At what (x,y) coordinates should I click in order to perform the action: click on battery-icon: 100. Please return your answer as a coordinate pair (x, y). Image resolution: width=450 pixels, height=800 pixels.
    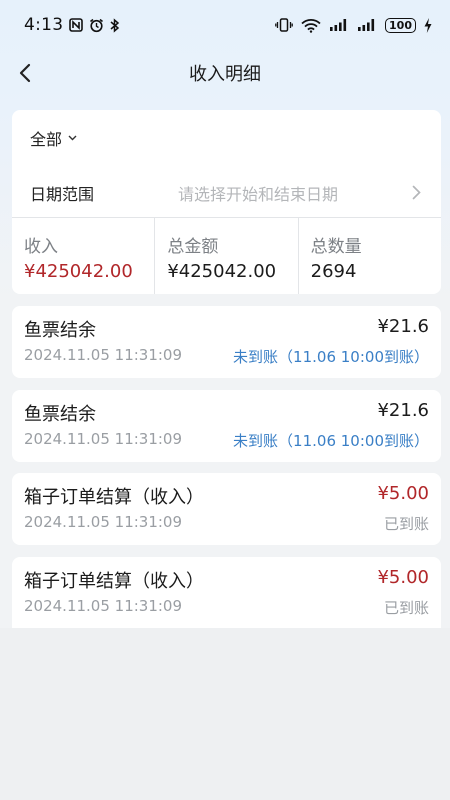
    Looking at the image, I should click on (400, 25).